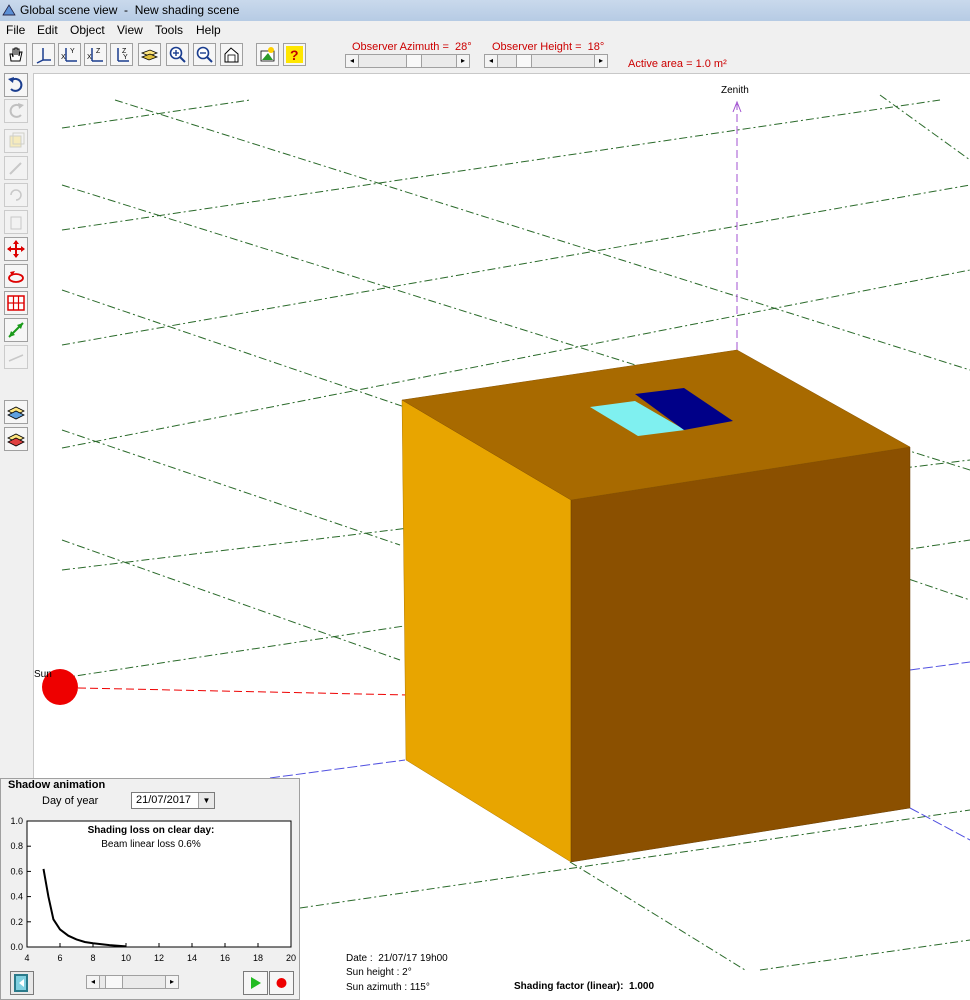  I want to click on menu-help: Help, so click(208, 30).